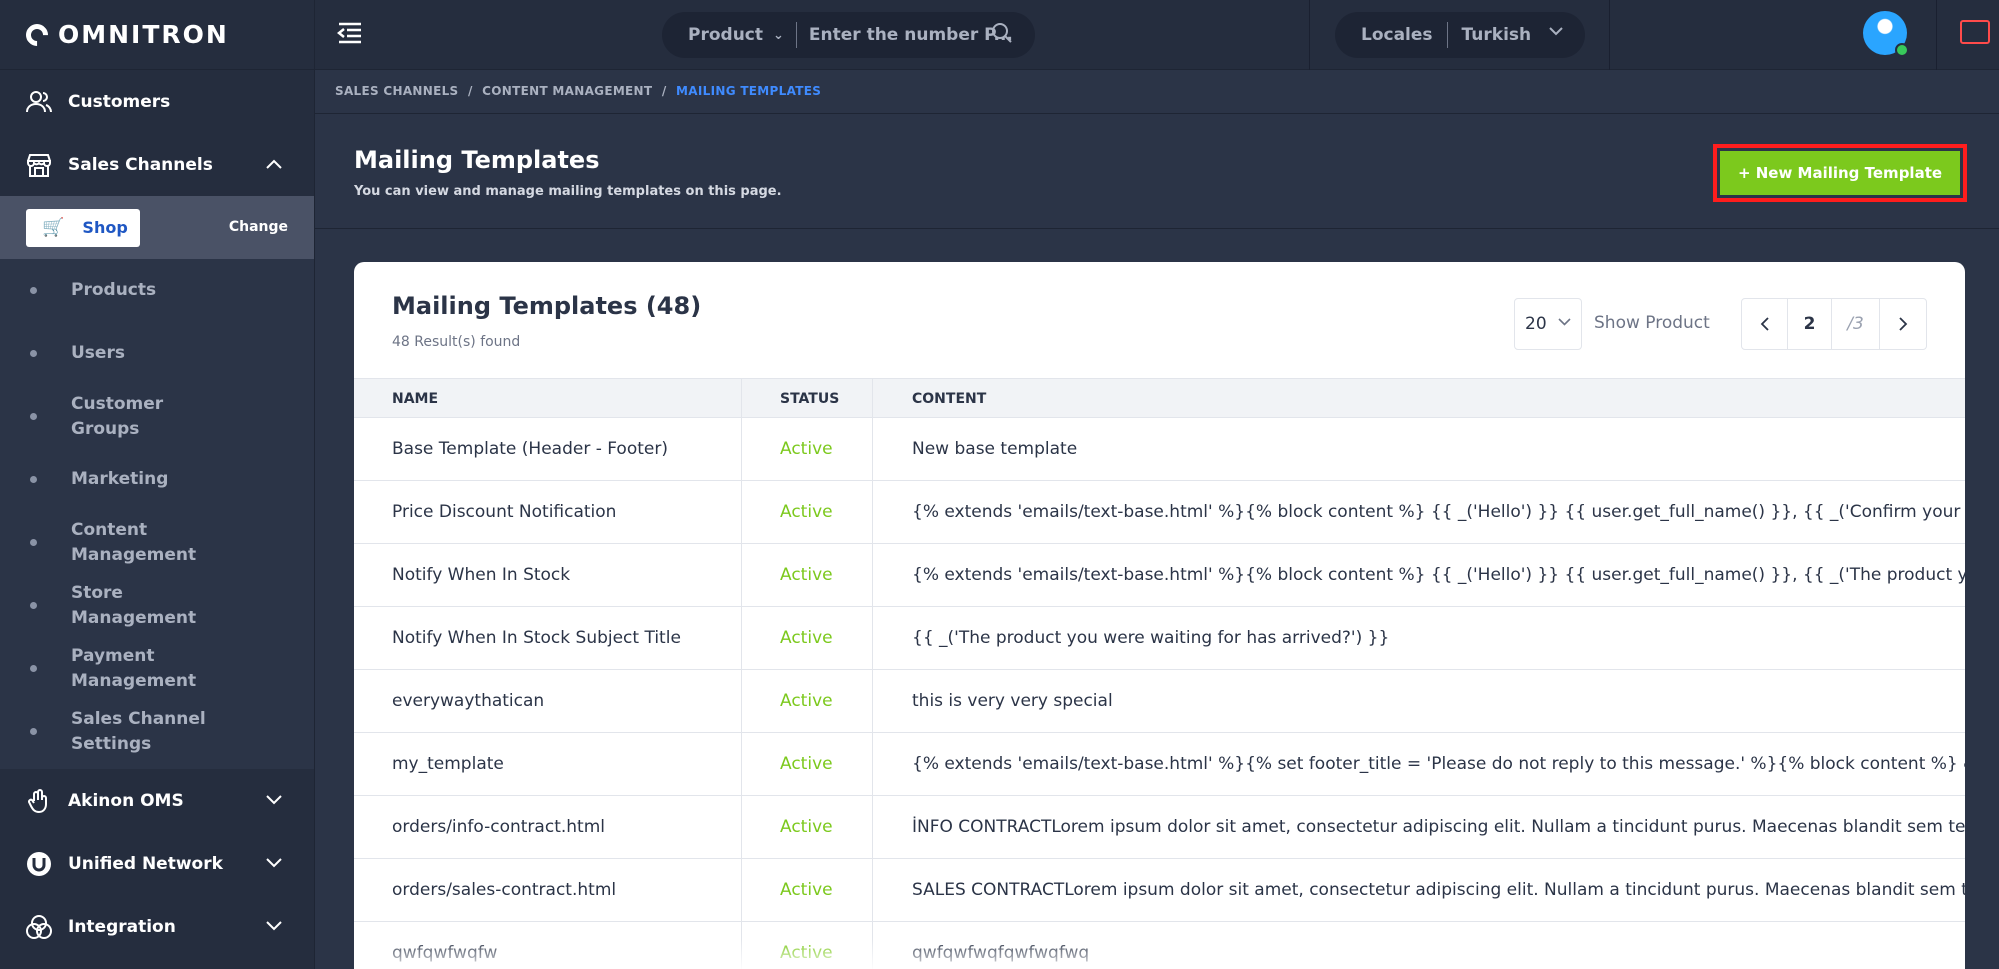  I want to click on omnitron-logo-icon, so click(37, 34).